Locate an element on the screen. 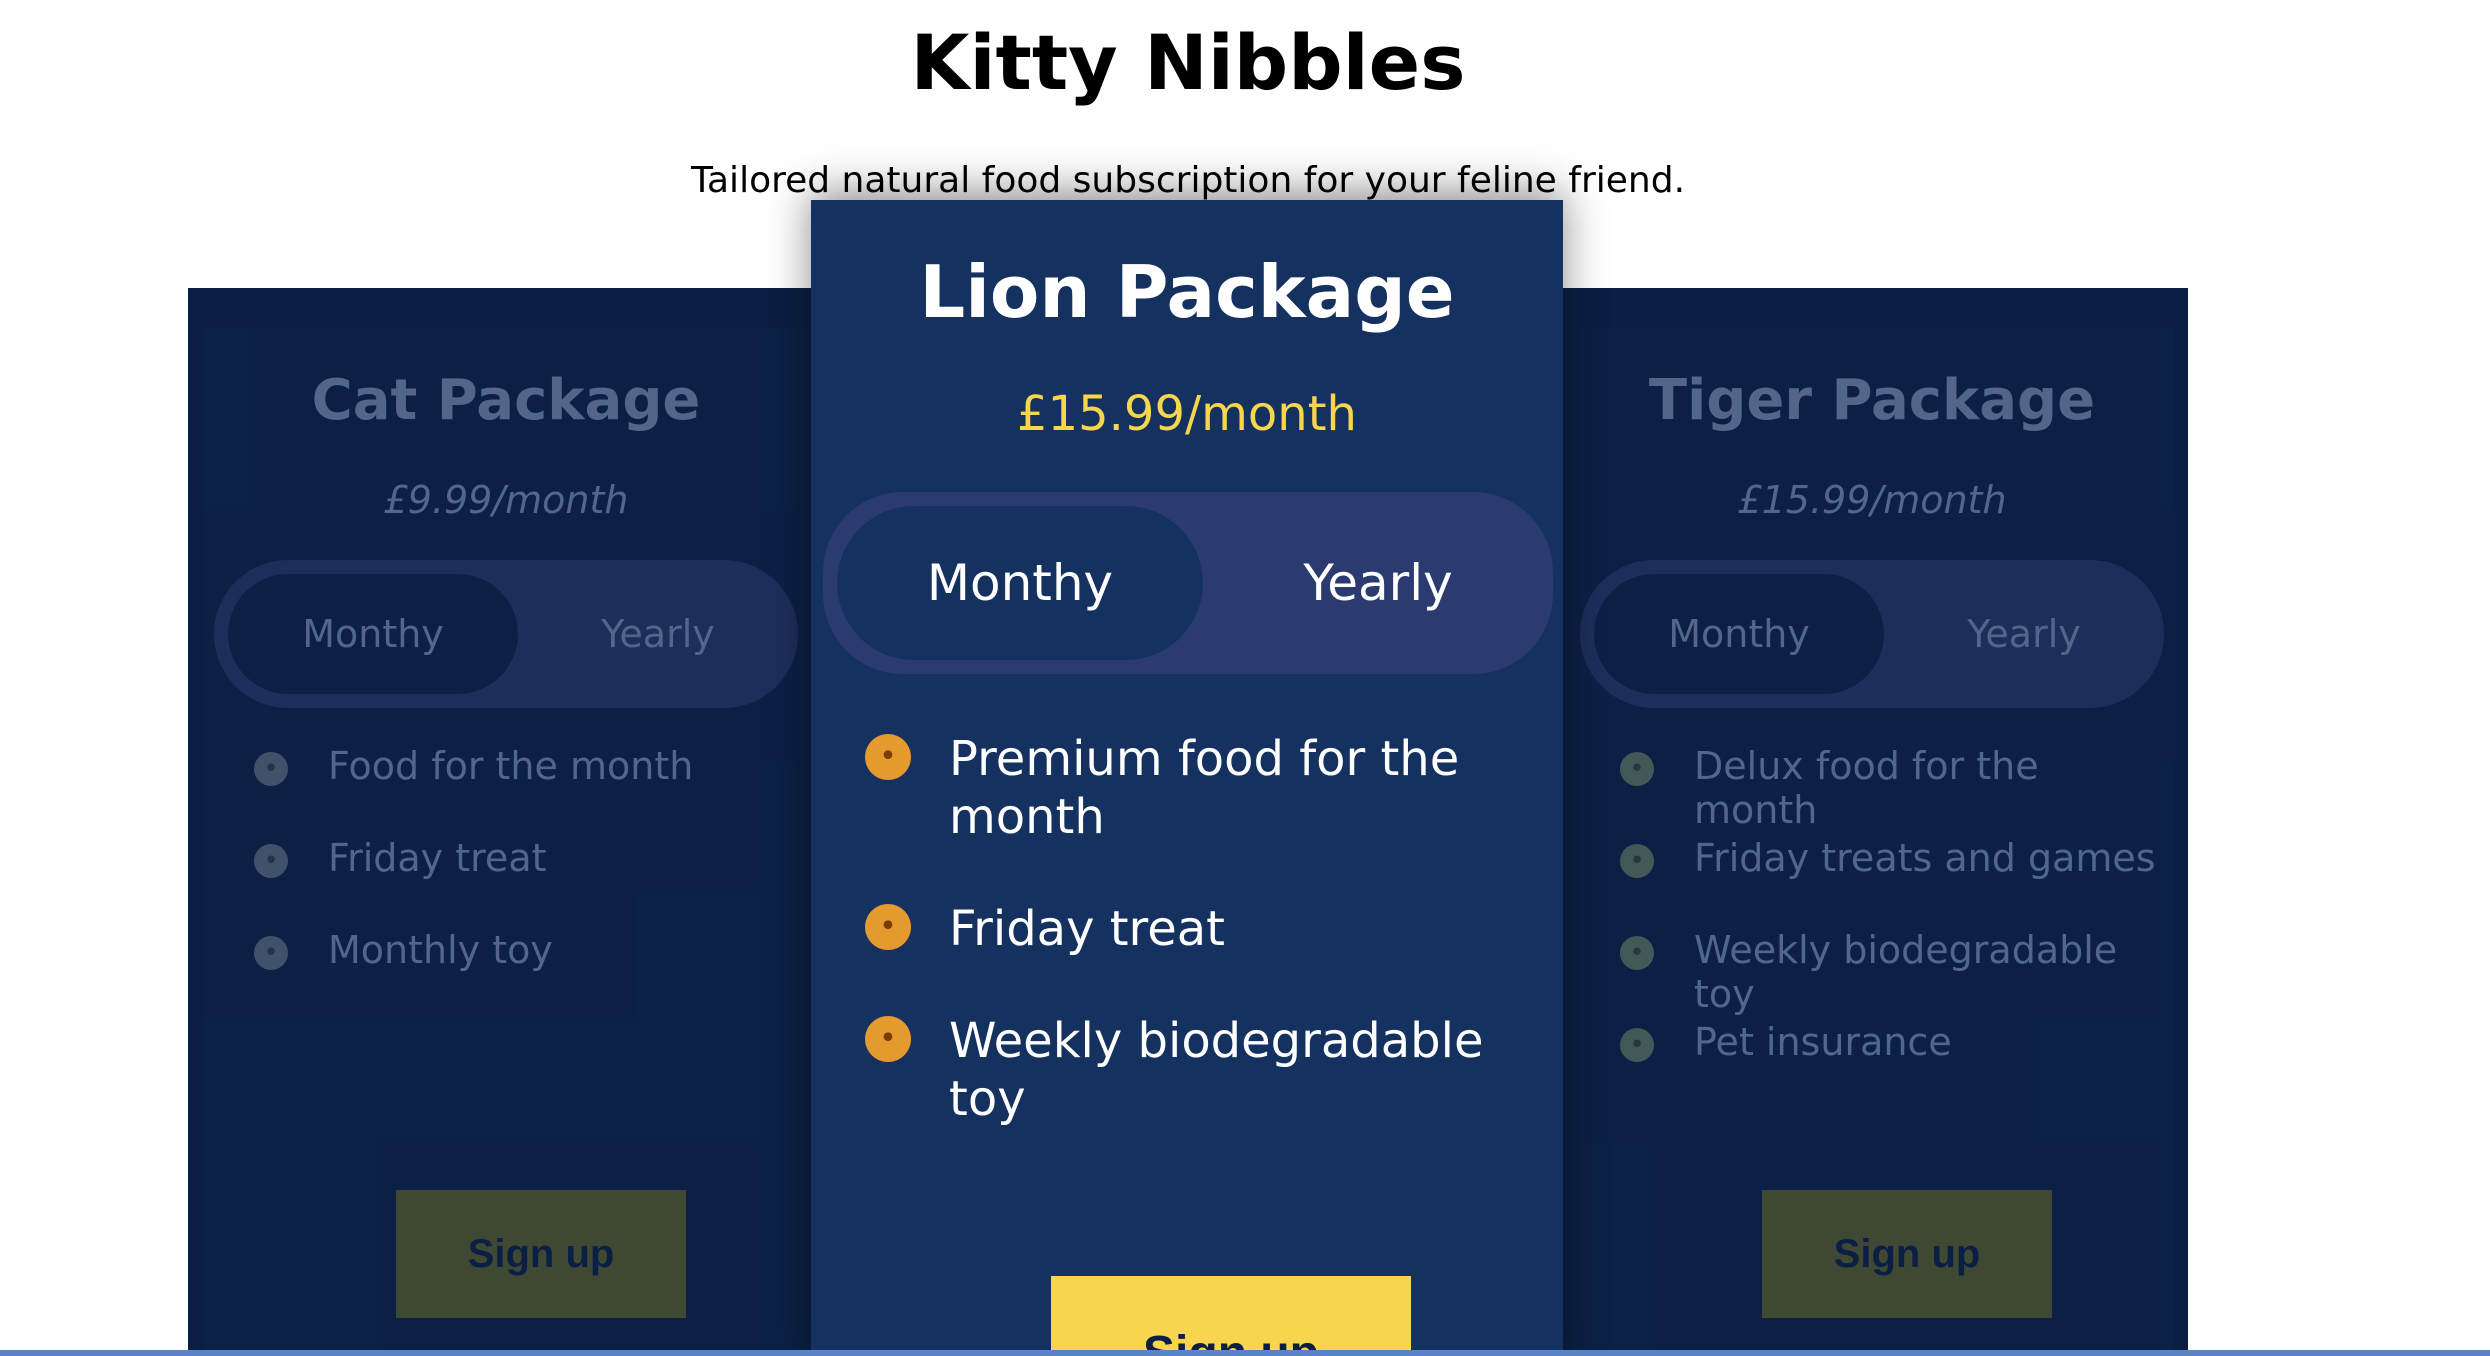  page-title: Kitty Nibbles is located at coordinates (1188, 62).